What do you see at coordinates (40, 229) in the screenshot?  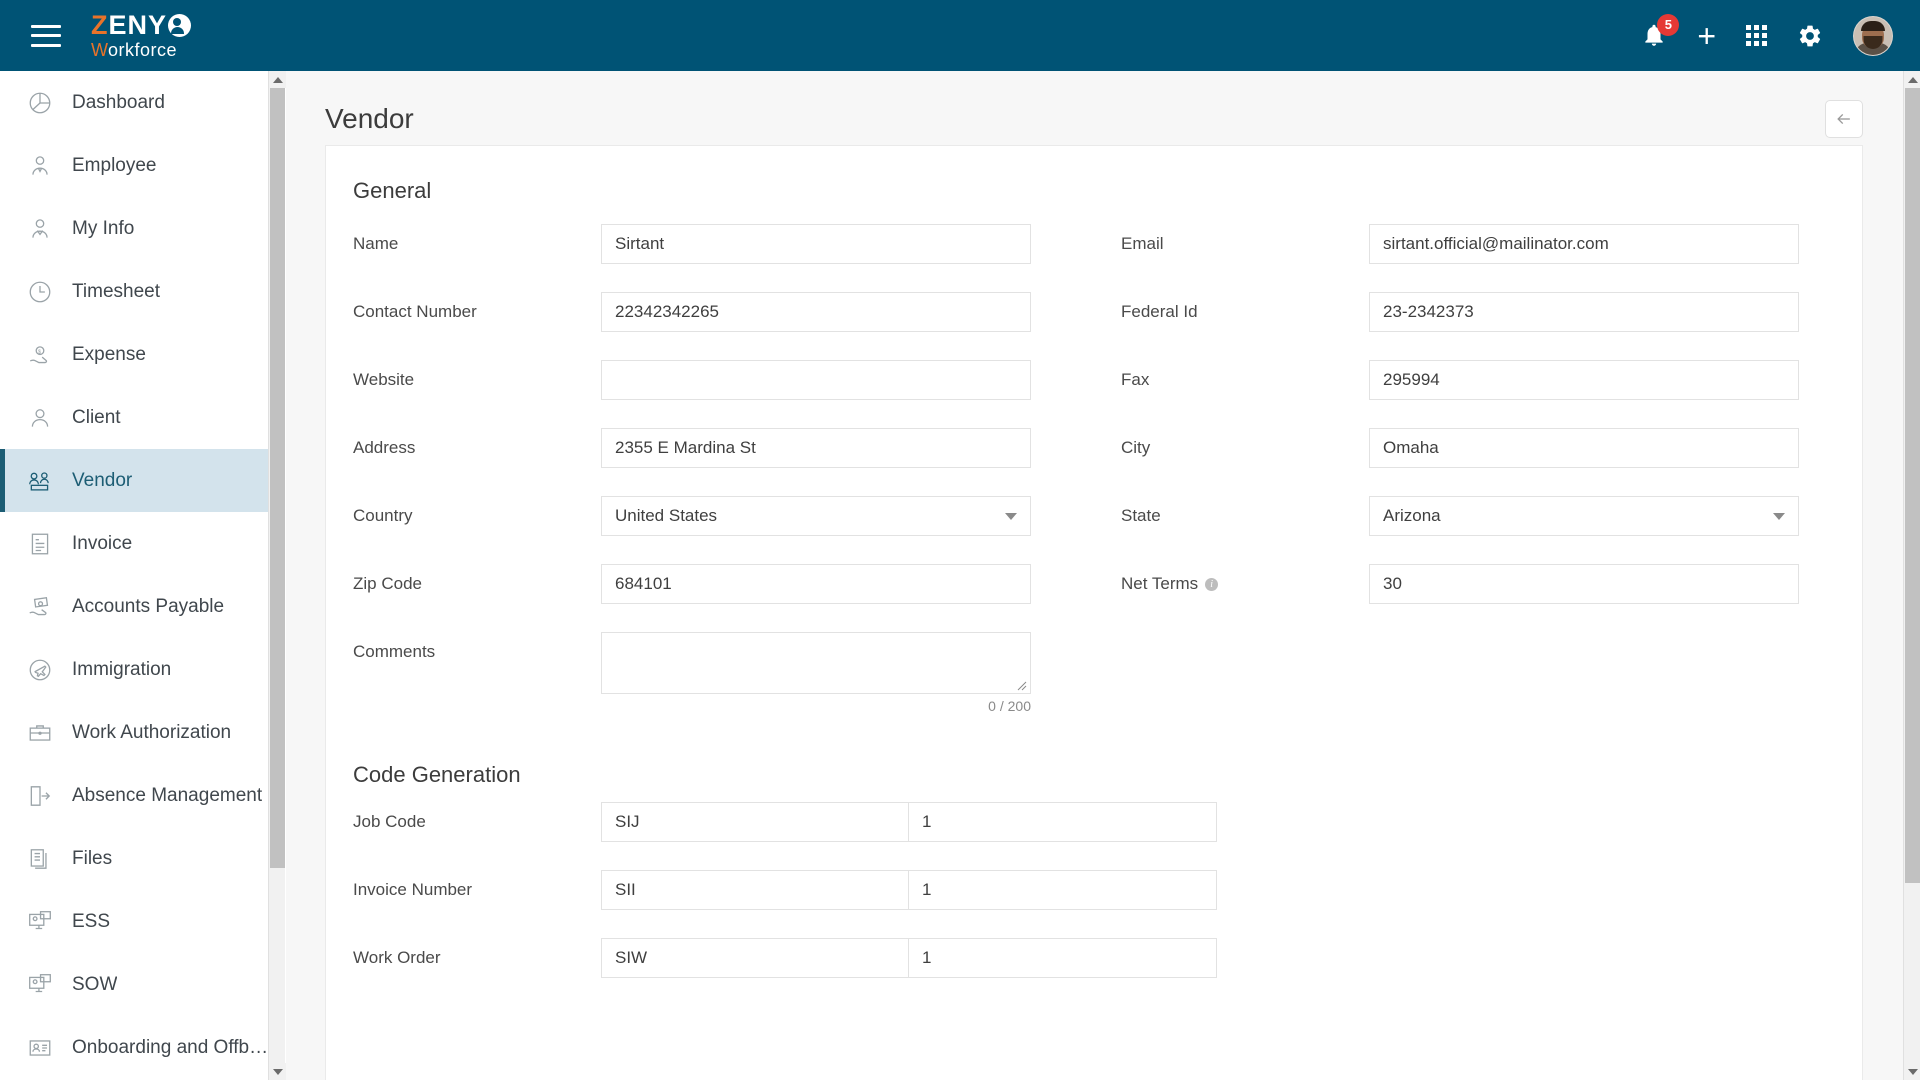 I see `my-info-icon` at bounding box center [40, 229].